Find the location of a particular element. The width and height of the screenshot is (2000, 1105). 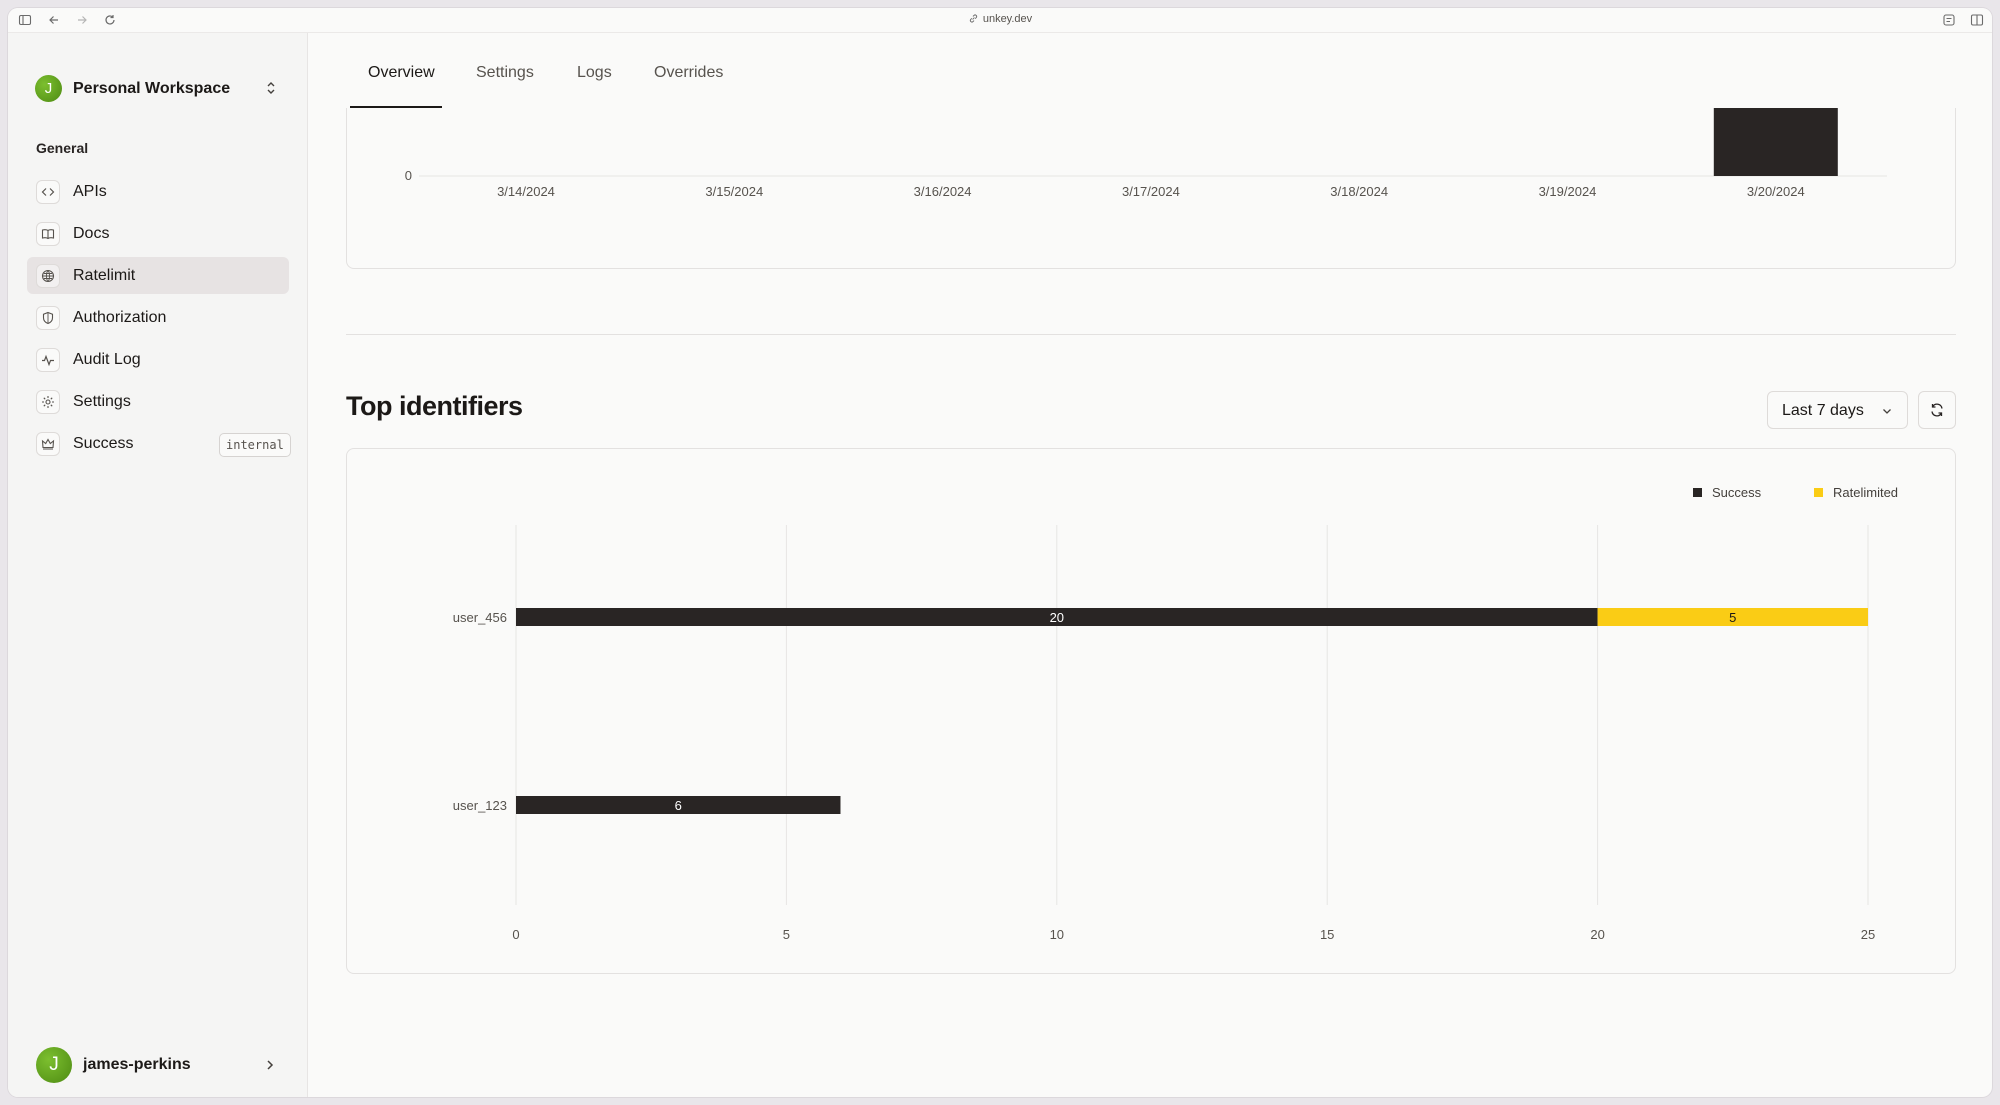

shield-icon is located at coordinates (48, 318).